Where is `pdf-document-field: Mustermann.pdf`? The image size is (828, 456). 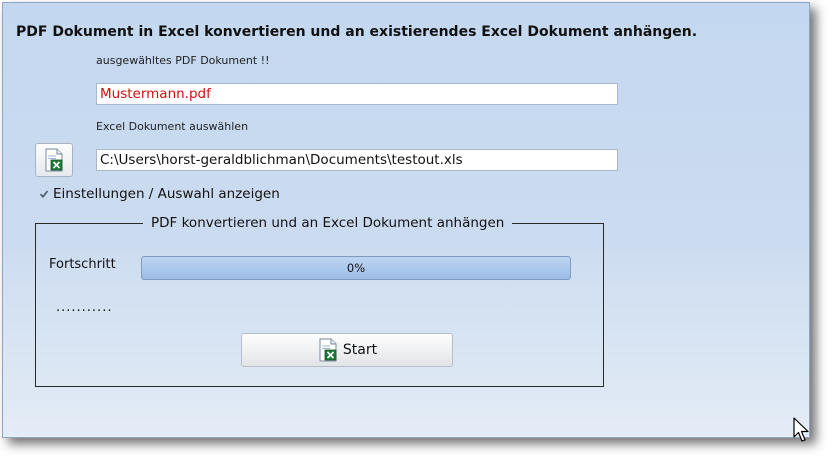
pdf-document-field: Mustermann.pdf is located at coordinates (357, 94).